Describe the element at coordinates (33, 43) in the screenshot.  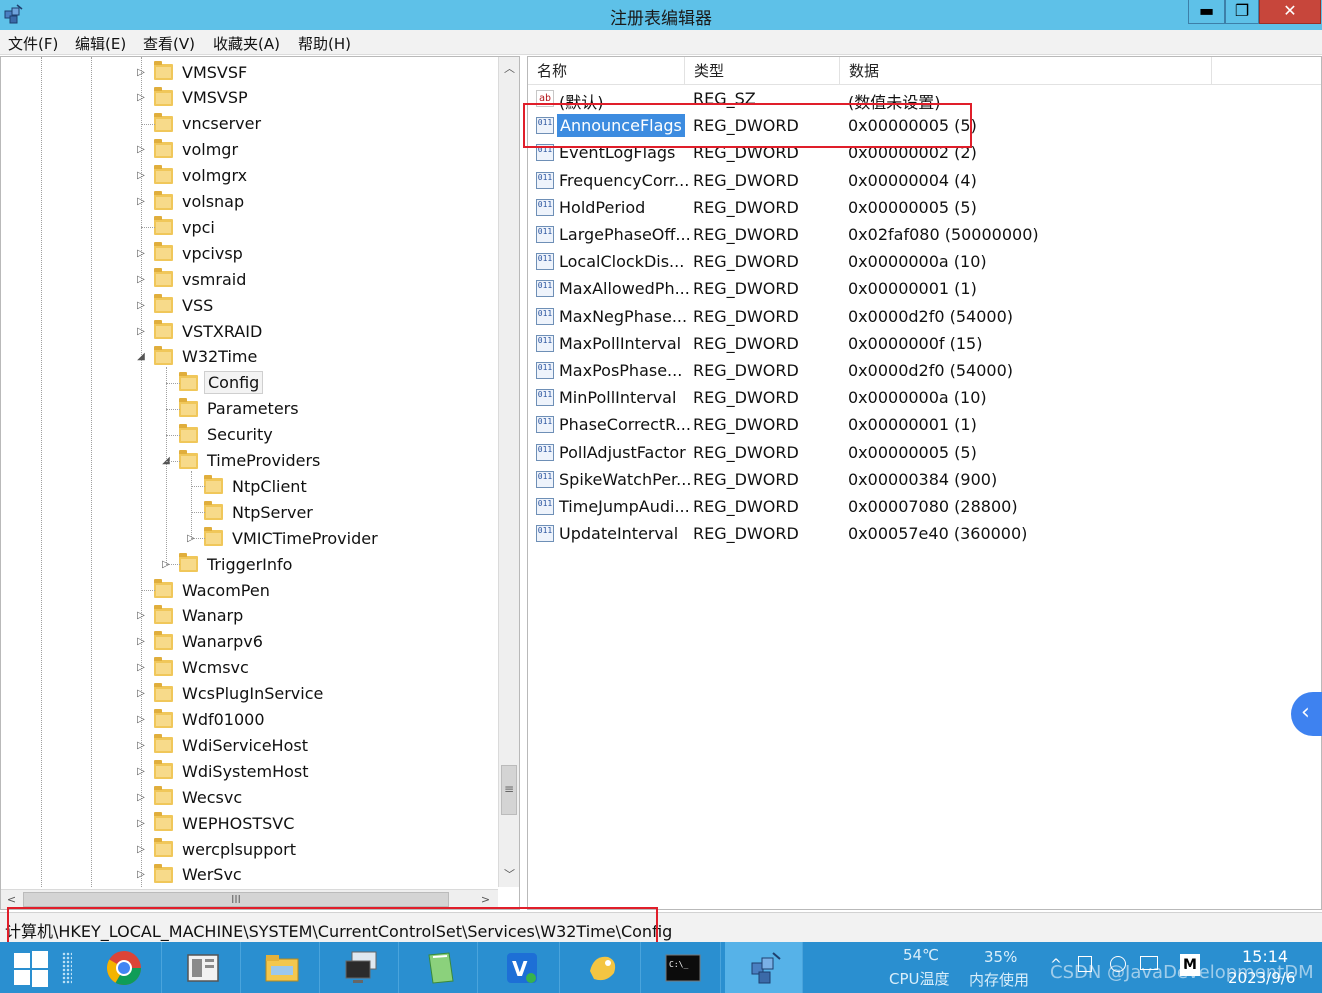
I see `menu-file: 文件(F)` at that location.